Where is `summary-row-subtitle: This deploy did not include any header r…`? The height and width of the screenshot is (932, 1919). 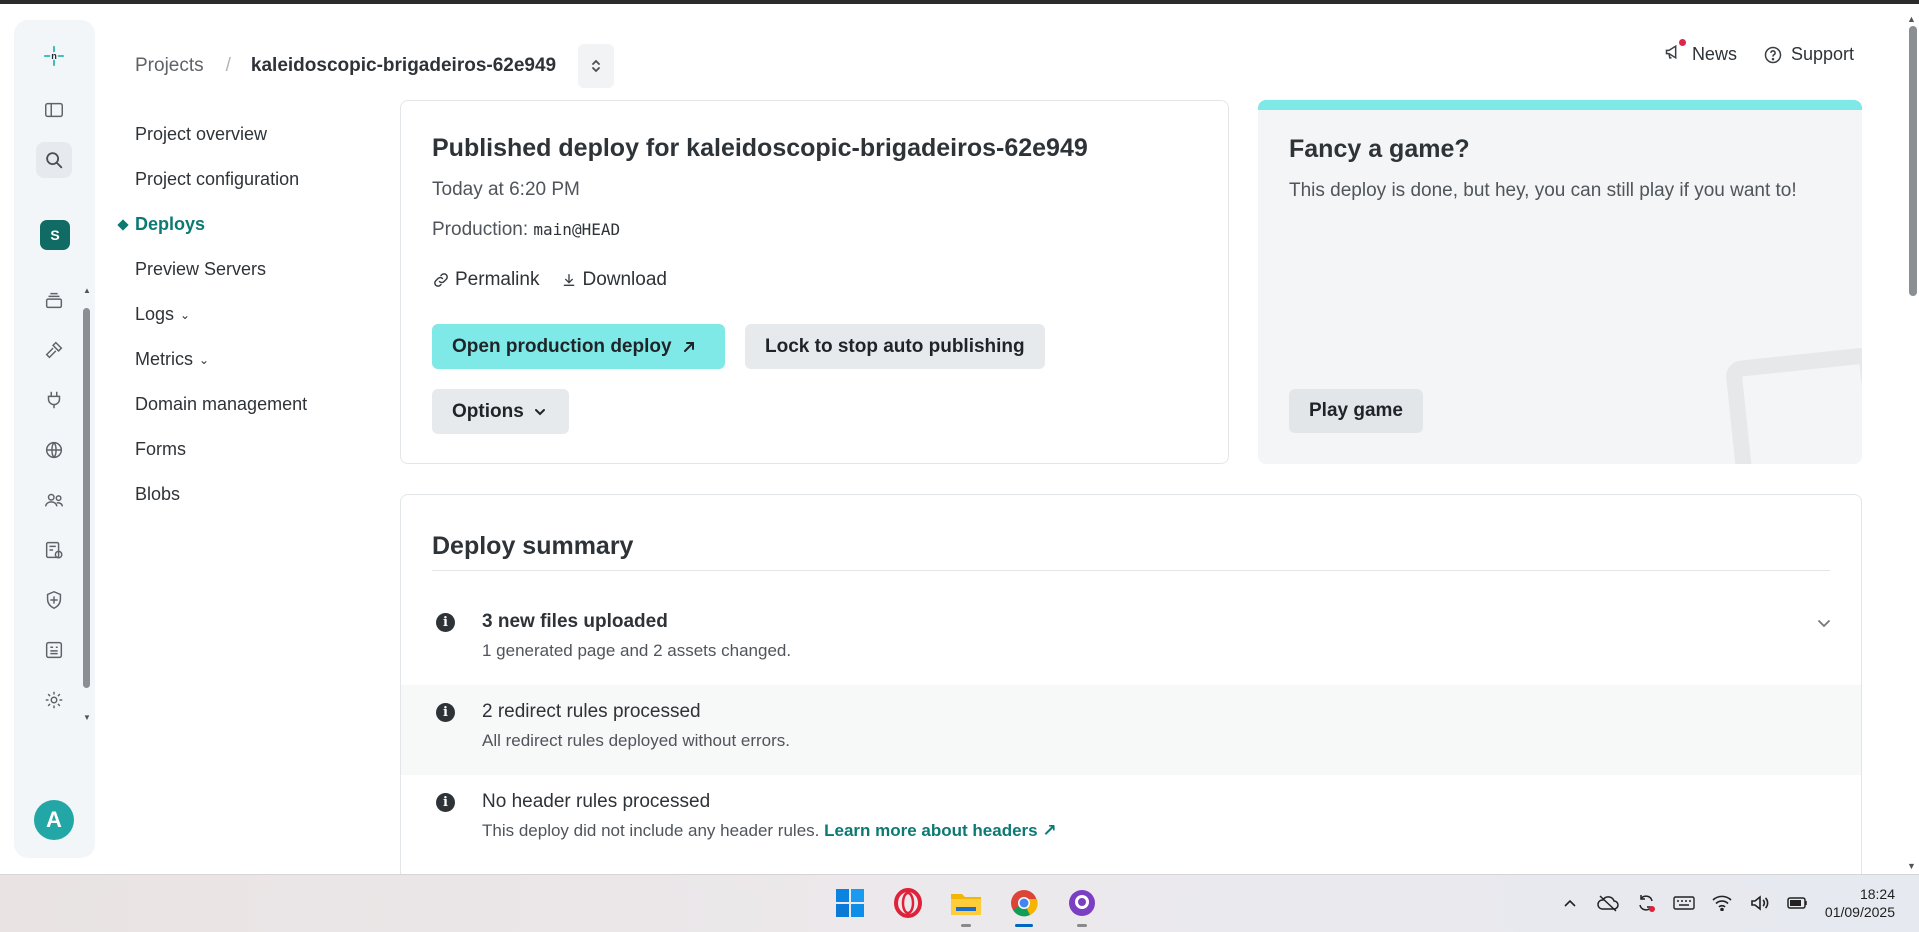 summary-row-subtitle: This deploy did not include any header r… is located at coordinates (769, 831).